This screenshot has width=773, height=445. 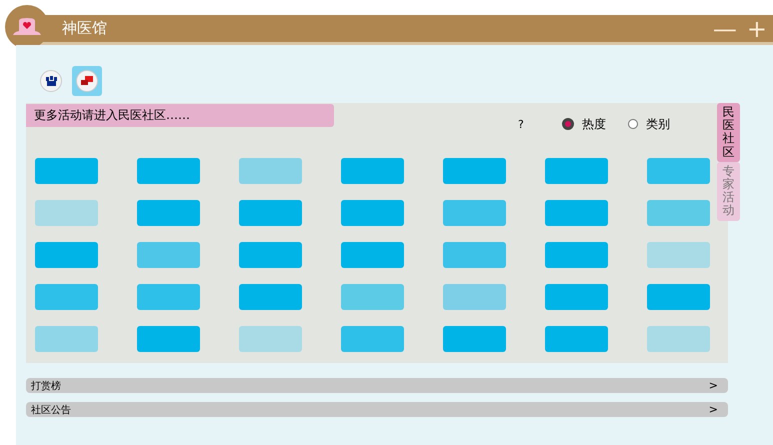 I want to click on section-title: 社区公告, so click(x=51, y=410).